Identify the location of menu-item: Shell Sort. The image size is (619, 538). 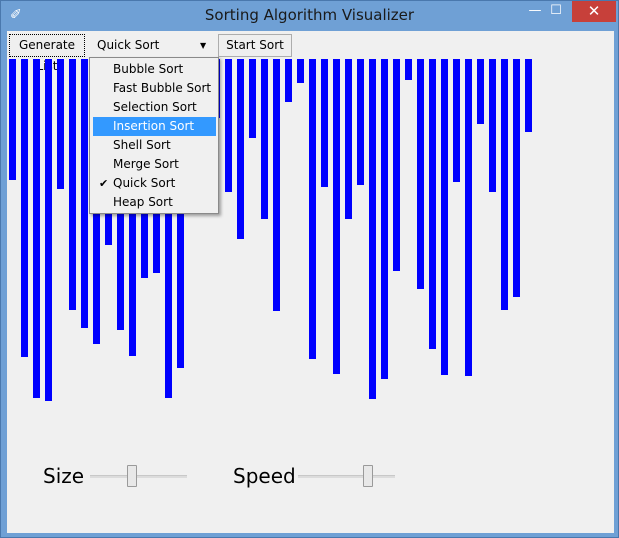
(154, 145).